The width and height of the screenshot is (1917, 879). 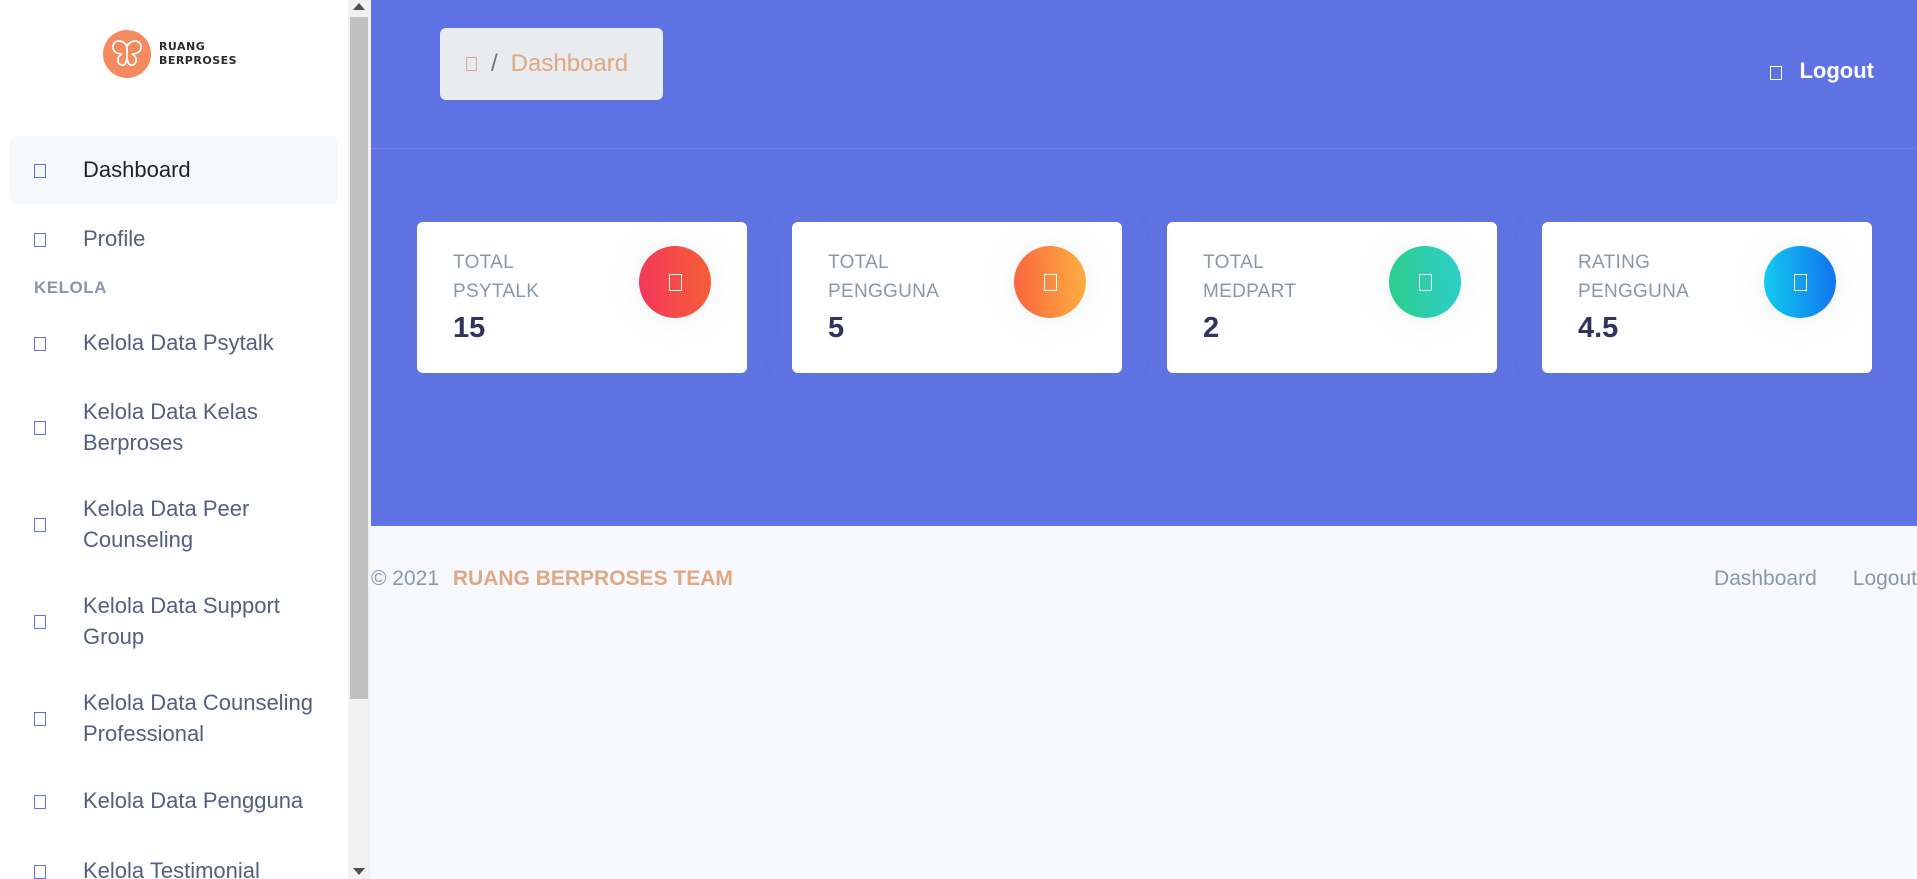 I want to click on copyright-text: © 2021, so click(x=405, y=578).